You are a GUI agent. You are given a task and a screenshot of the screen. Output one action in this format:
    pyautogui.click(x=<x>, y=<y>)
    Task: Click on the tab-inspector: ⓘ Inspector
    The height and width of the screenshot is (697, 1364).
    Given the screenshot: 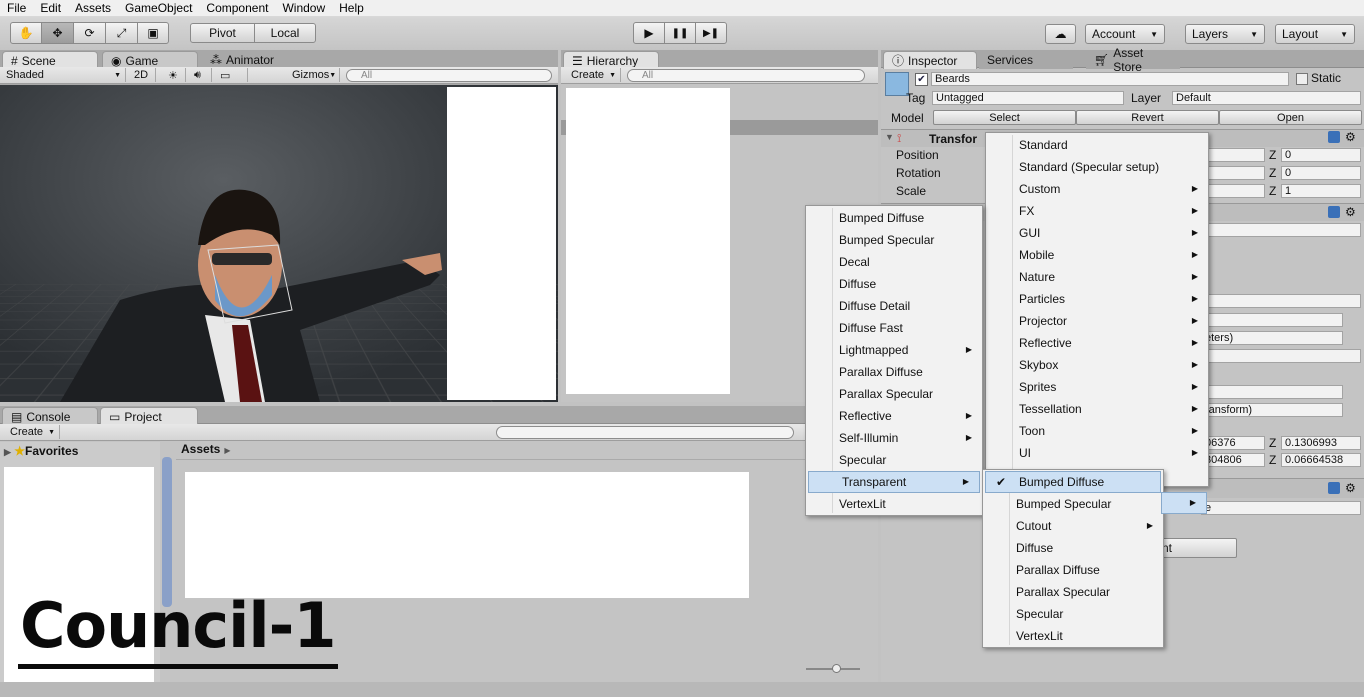 What is the action you would take?
    pyautogui.click(x=930, y=60)
    